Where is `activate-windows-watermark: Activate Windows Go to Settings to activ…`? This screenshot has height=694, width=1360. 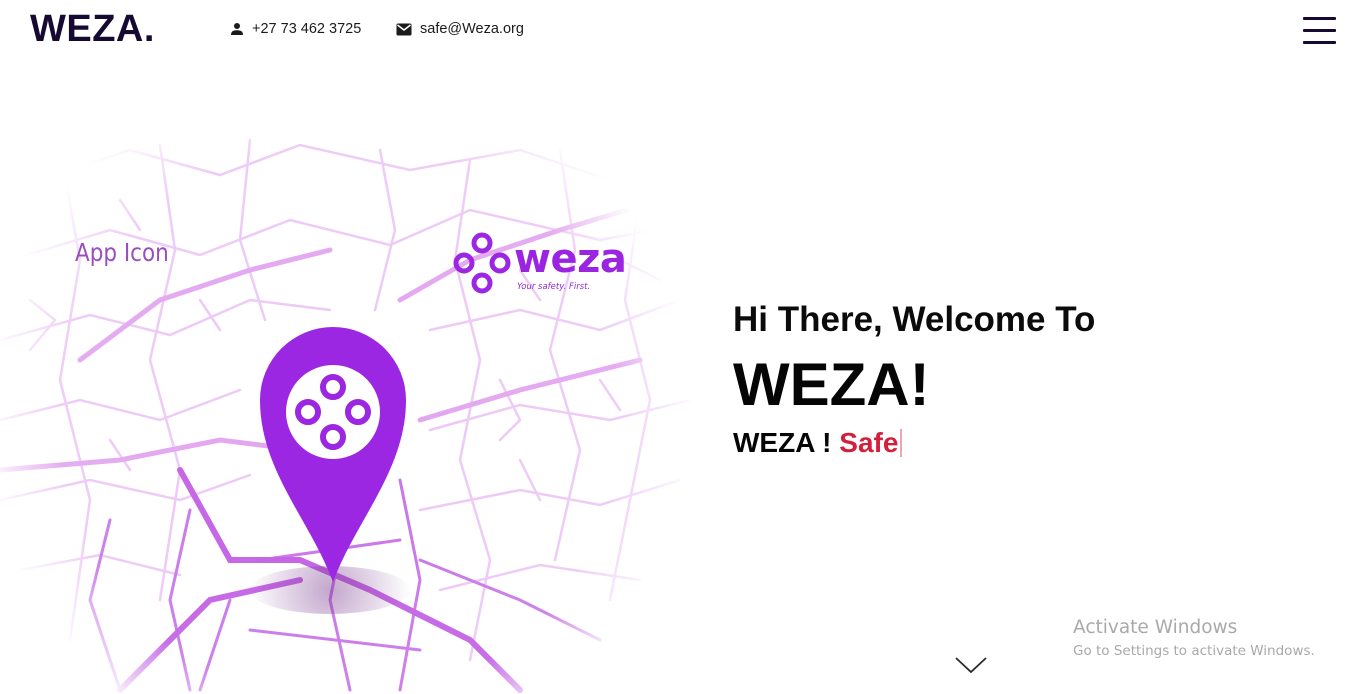 activate-windows-watermark: Activate Windows Go to Settings to activ… is located at coordinates (1194, 638).